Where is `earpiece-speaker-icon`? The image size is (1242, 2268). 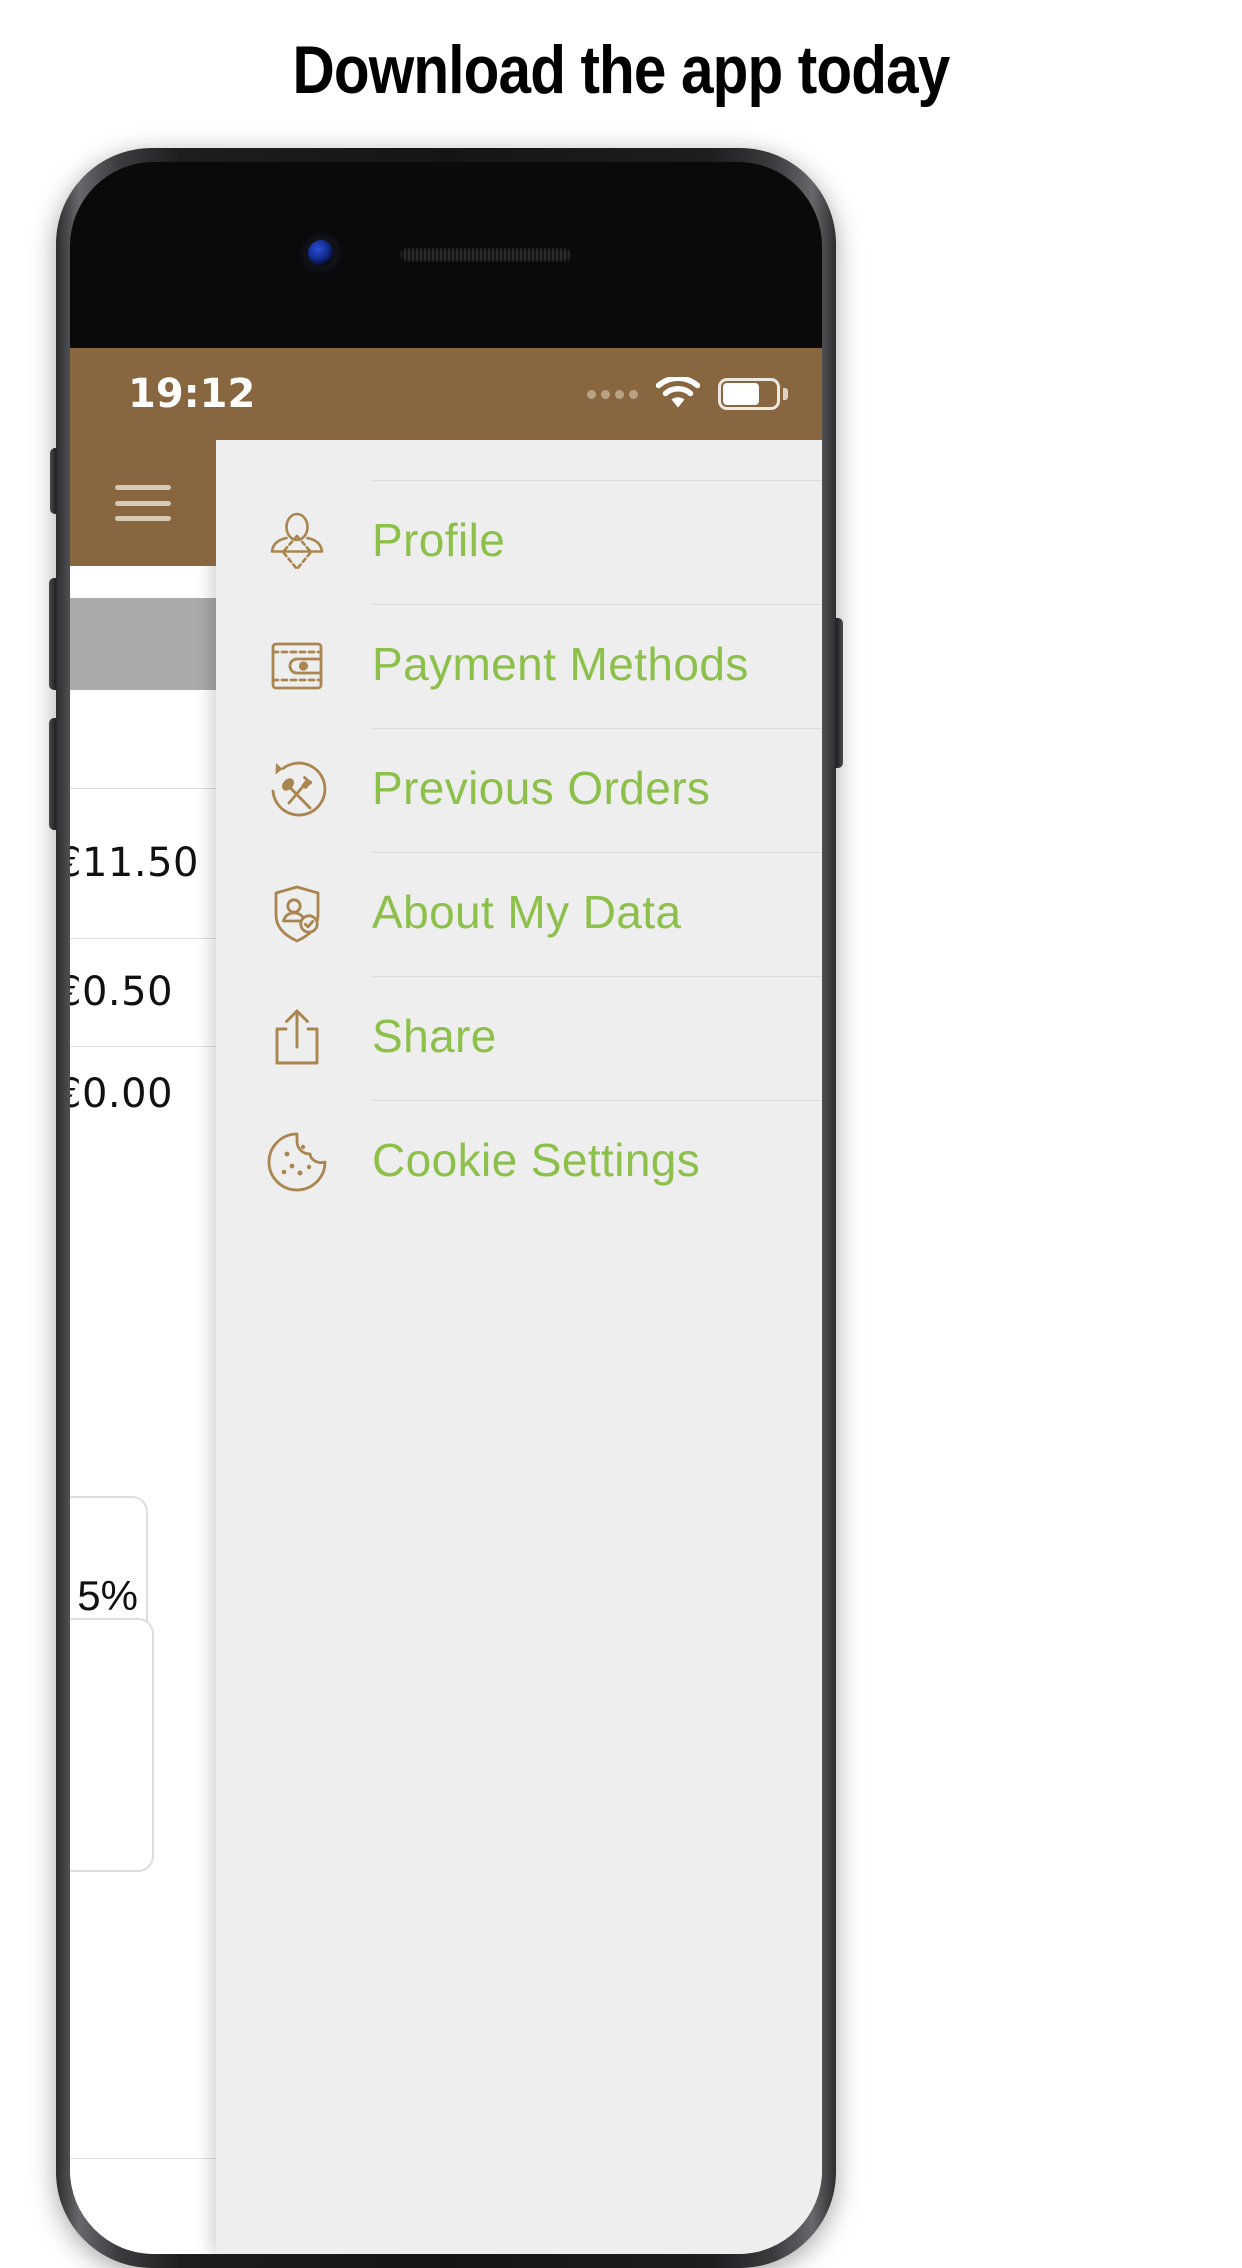
earpiece-speaker-icon is located at coordinates (486, 255).